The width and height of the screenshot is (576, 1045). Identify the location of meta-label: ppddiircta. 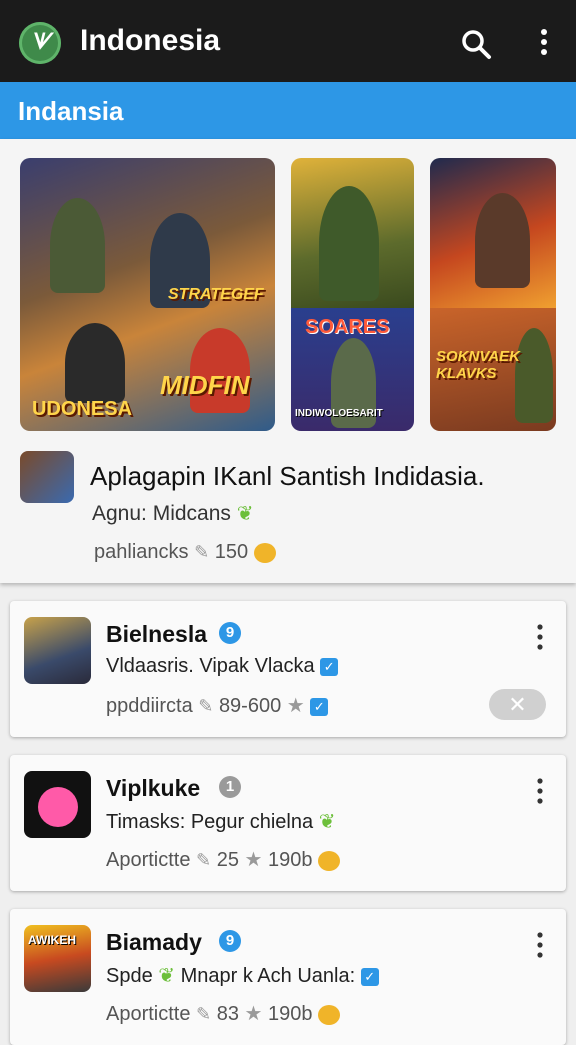
(149, 706).